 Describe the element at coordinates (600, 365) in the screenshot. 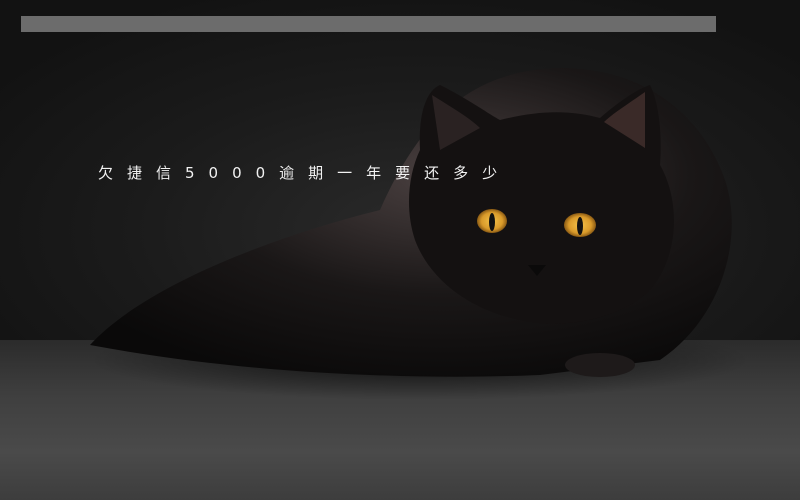

I see `cat-paw` at that location.